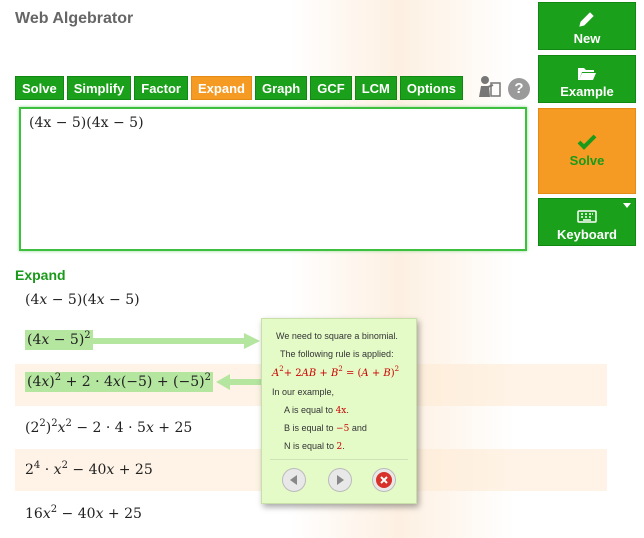 The height and width of the screenshot is (538, 644). What do you see at coordinates (587, 38) in the screenshot?
I see `new-label: New` at bounding box center [587, 38].